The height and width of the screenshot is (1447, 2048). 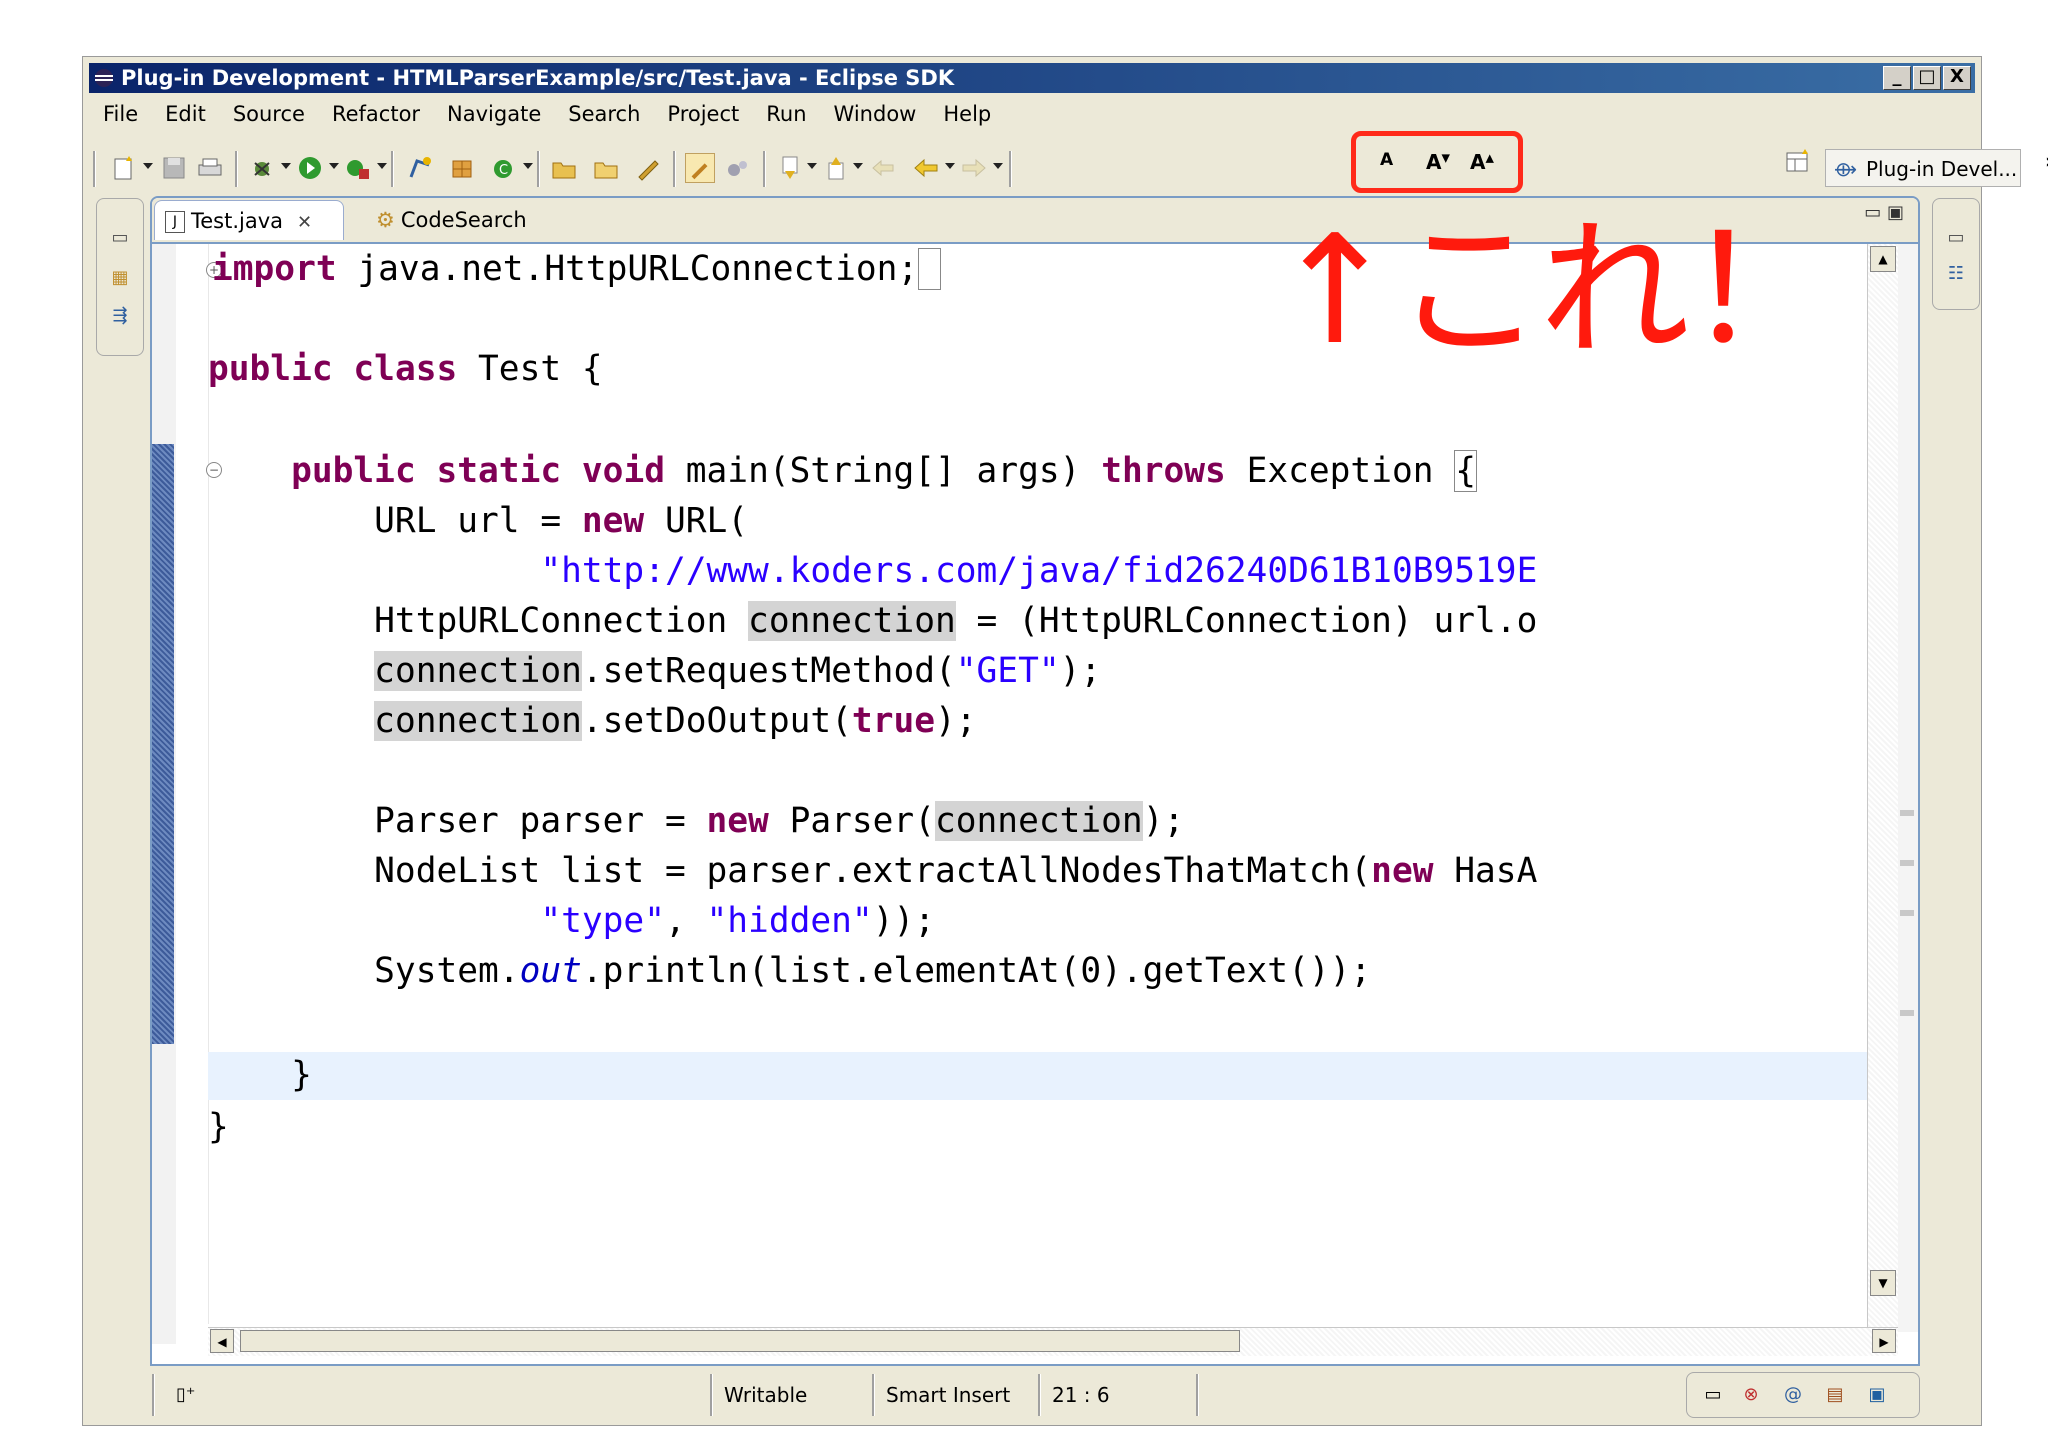 I want to click on code-line: URL url = new URL(, so click(x=478, y=521).